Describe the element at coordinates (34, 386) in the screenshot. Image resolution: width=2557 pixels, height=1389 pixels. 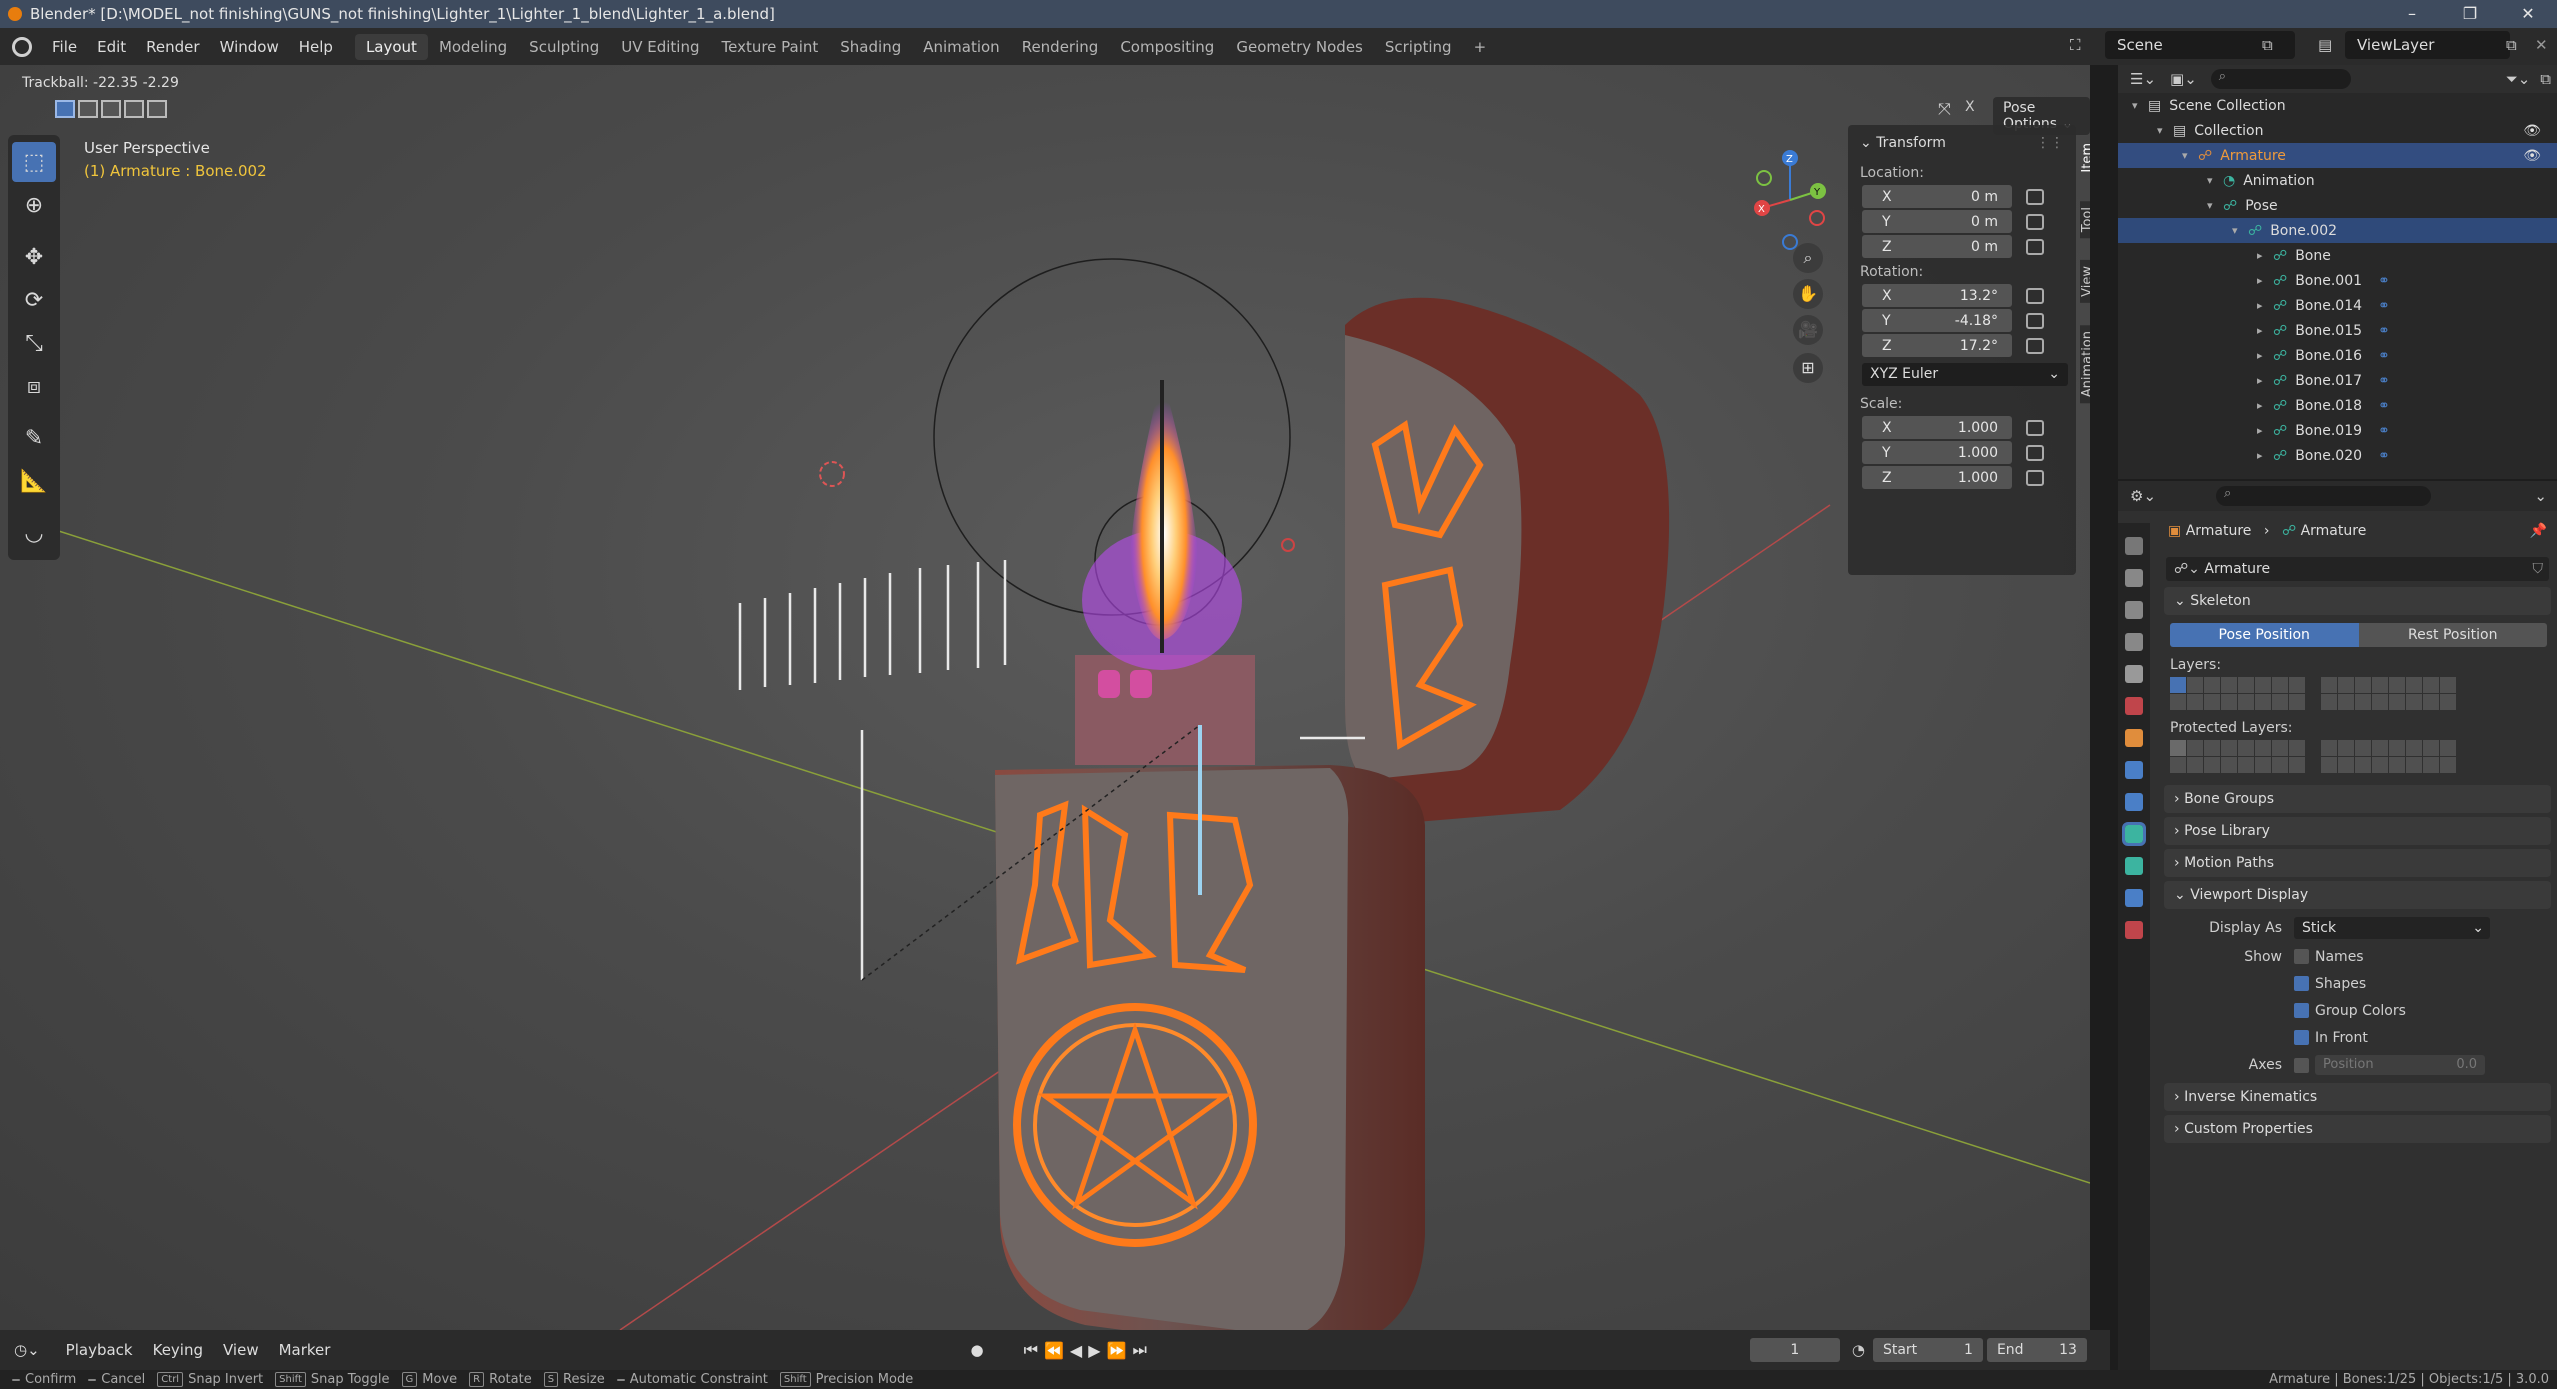
I see `transform-tool-icon: ⧈` at that location.